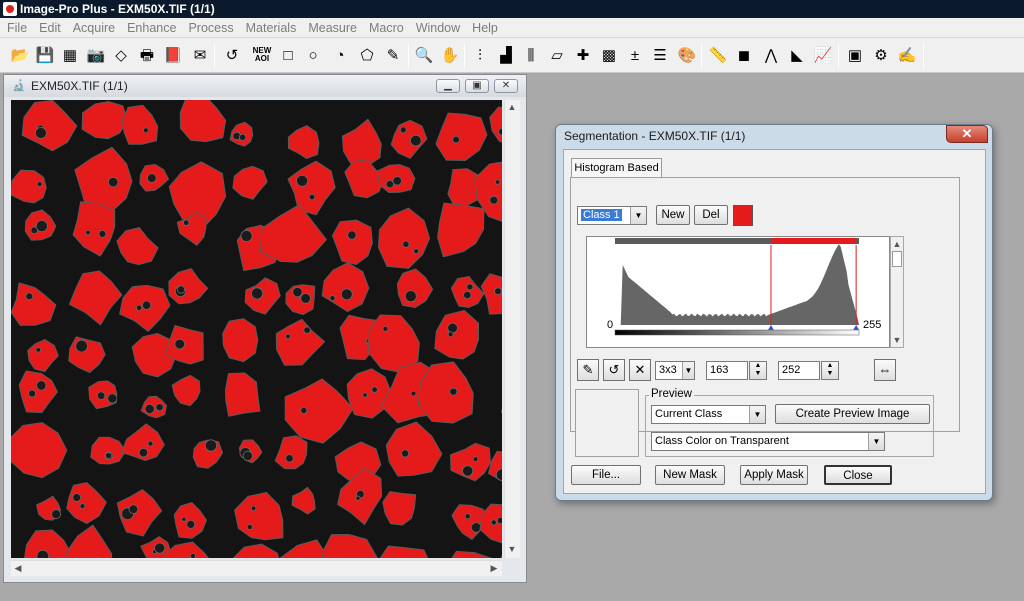 This screenshot has height=601, width=1024. I want to click on pencil-icon: ✎, so click(393, 55).